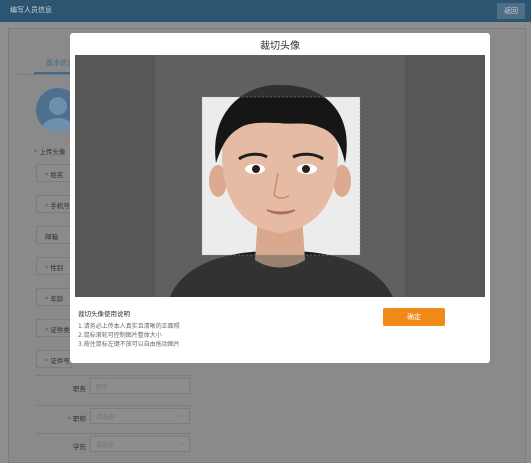 The width and height of the screenshot is (531, 463). I want to click on window-title: 编写人员信息, so click(31, 10).